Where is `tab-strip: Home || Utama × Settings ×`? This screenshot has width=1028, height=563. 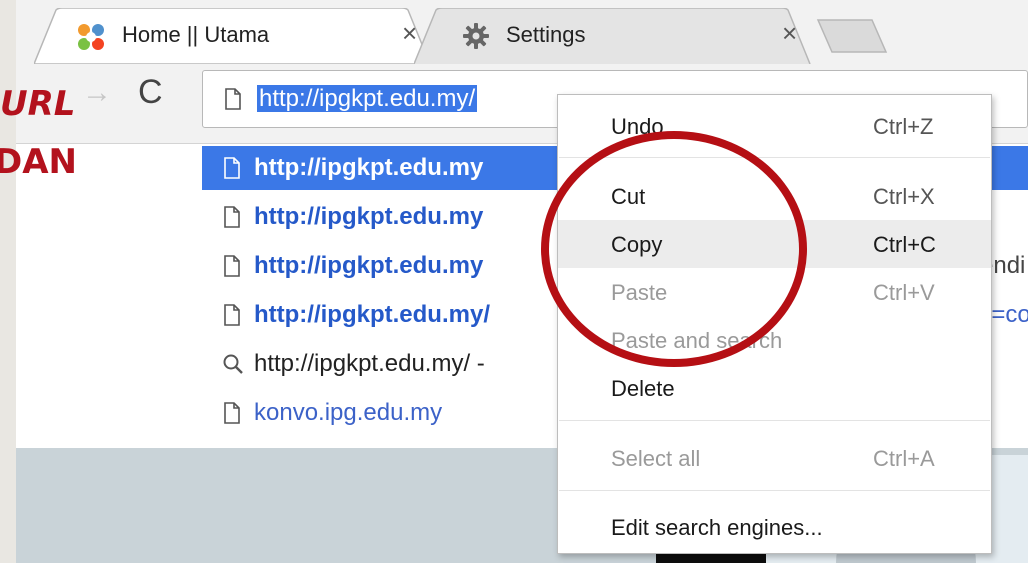 tab-strip: Home || Utama × Settings × is located at coordinates (522, 32).